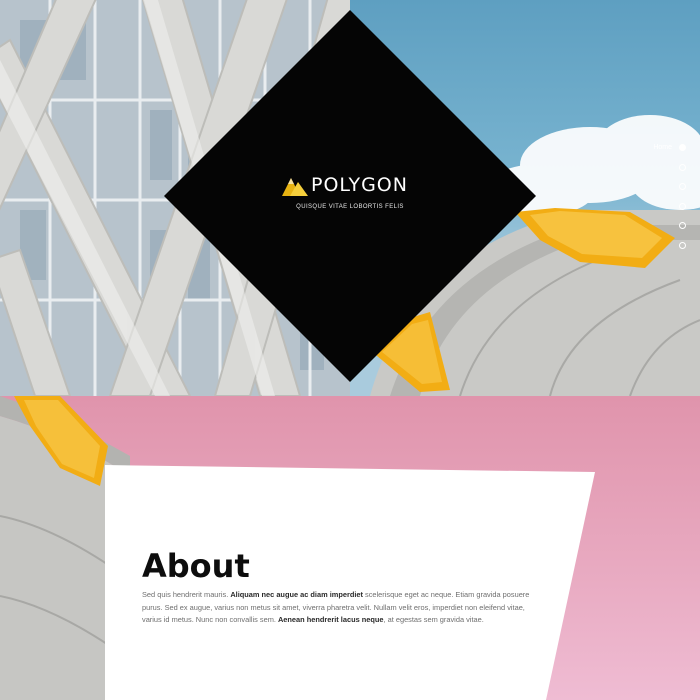 The image size is (700, 700). Describe the element at coordinates (196, 566) in the screenshot. I see `about-title: About` at that location.